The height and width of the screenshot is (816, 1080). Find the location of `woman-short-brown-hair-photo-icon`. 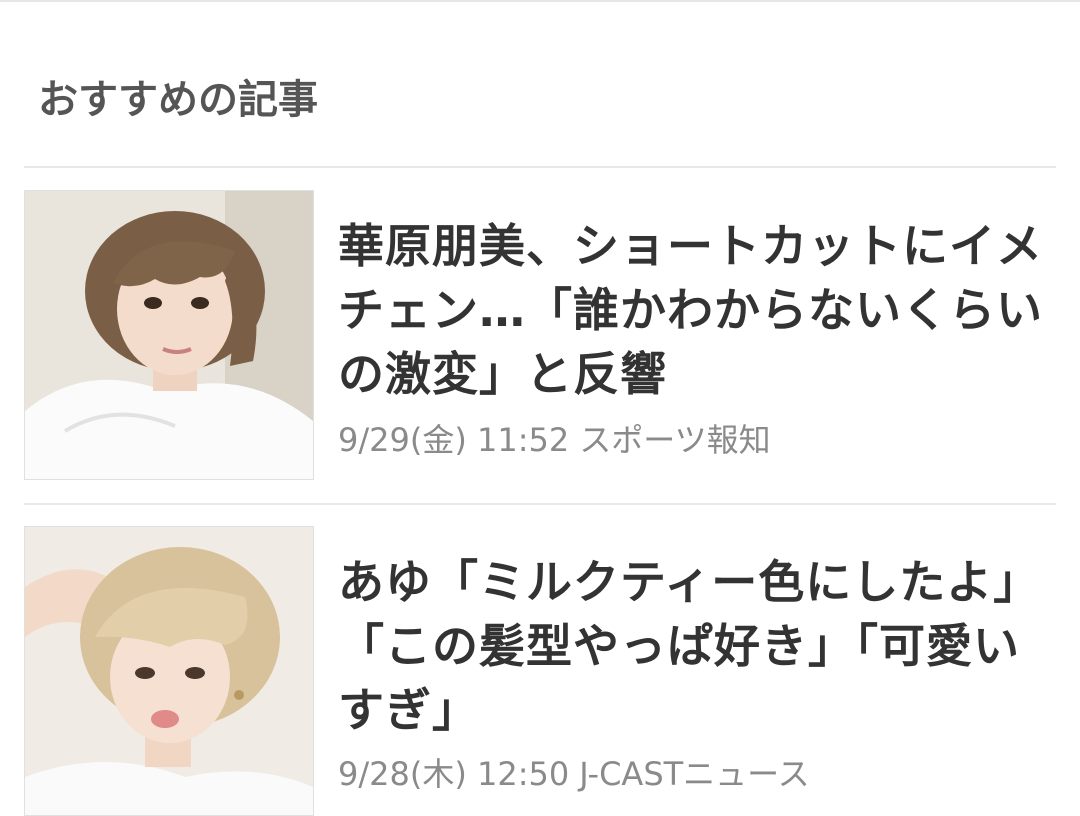

woman-short-brown-hair-photo-icon is located at coordinates (169, 335).